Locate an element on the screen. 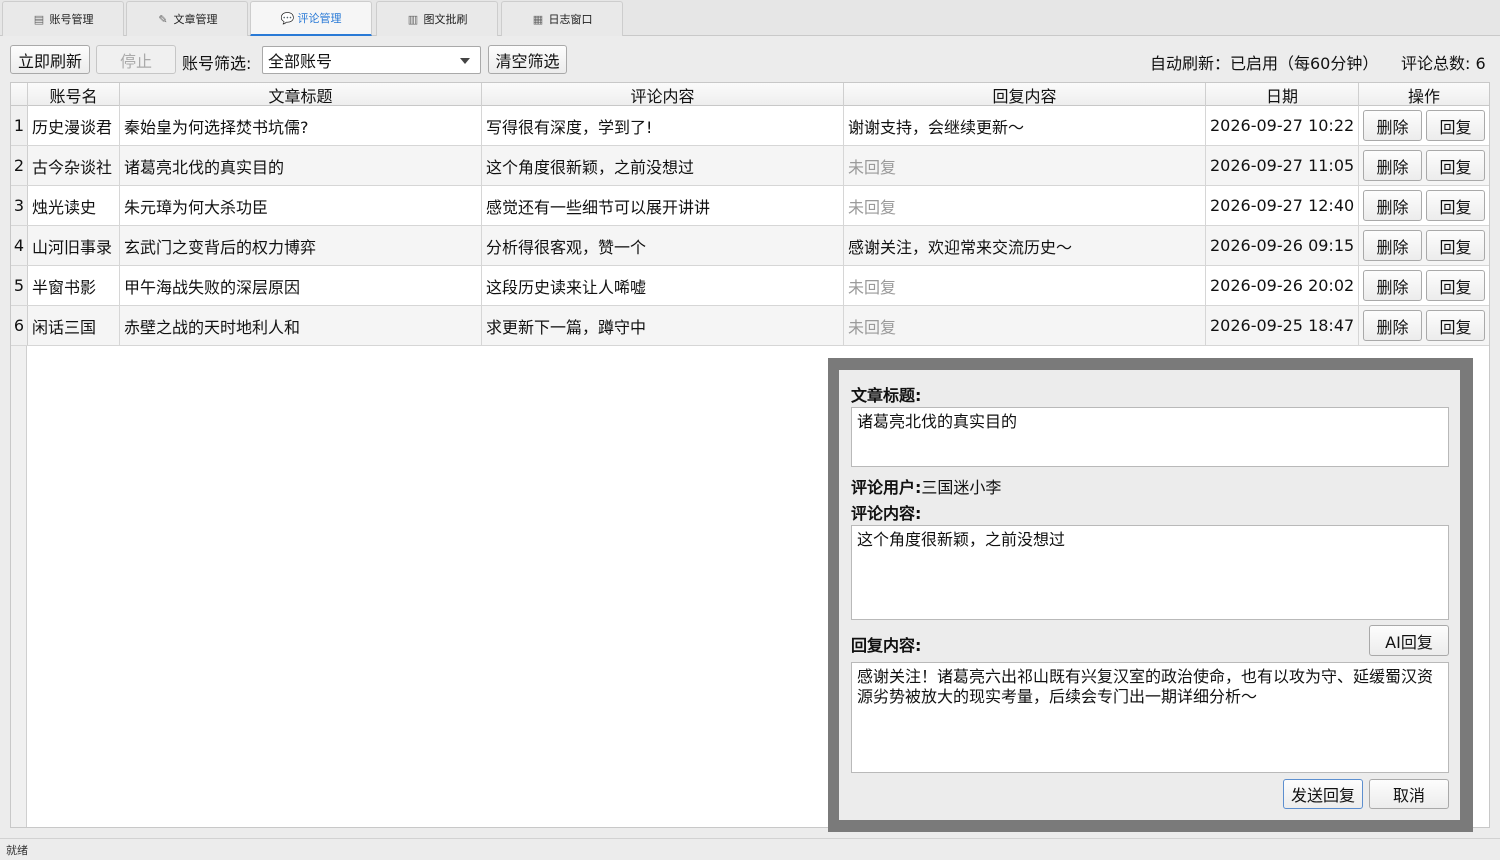 The height and width of the screenshot is (860, 1500). row-number: 3 is located at coordinates (19, 205).